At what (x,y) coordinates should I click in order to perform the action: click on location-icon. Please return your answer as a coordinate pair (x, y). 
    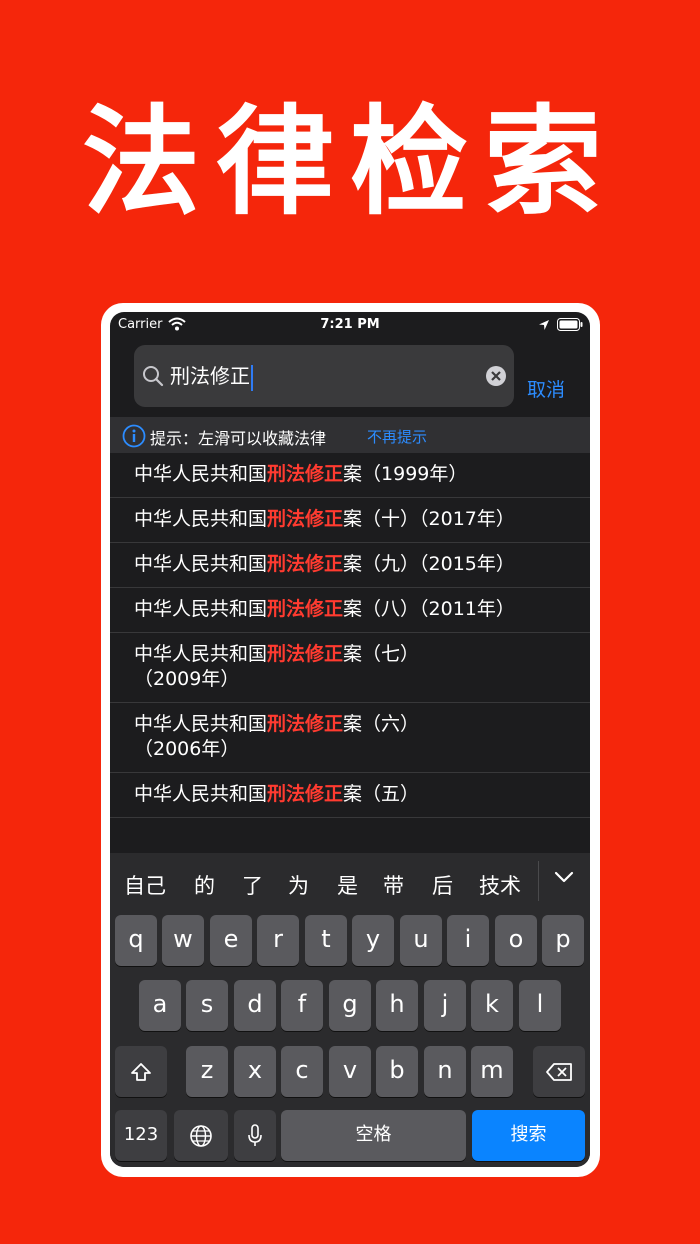
    Looking at the image, I should click on (544, 325).